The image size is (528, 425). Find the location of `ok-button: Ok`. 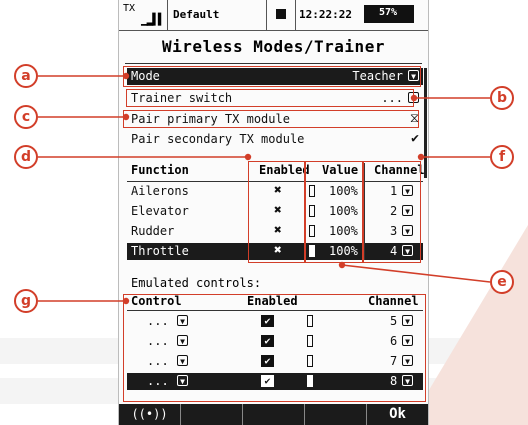

ok-button: Ok is located at coordinates (397, 414).